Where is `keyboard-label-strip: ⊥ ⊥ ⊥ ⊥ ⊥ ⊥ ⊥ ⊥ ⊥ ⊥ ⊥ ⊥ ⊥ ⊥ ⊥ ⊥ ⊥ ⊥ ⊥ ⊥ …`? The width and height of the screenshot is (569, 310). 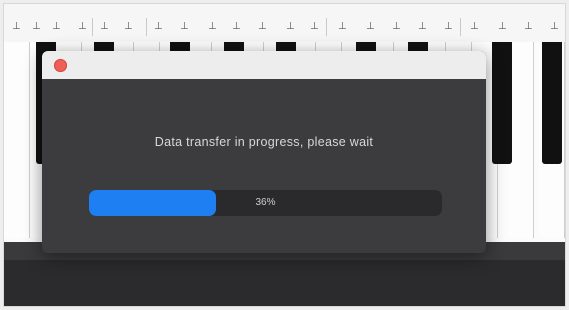
keyboard-label-strip: ⊥ ⊥ ⊥ ⊥ ⊥ ⊥ ⊥ ⊥ ⊥ ⊥ ⊥ ⊥ ⊥ ⊥ ⊥ ⊥ ⊥ ⊥ ⊥ ⊥ … is located at coordinates (284, 23).